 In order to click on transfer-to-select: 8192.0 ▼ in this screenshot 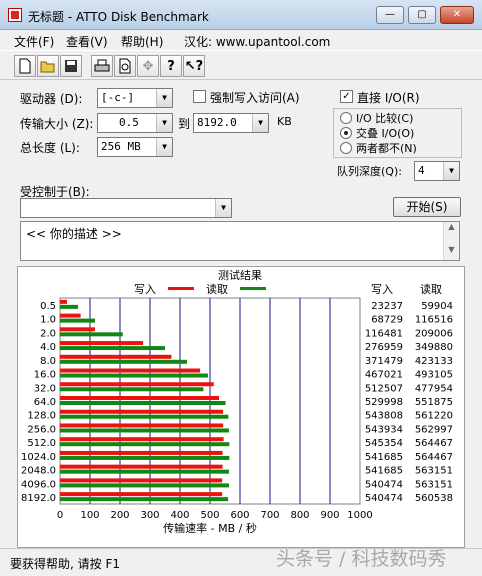, I will do `click(231, 123)`.